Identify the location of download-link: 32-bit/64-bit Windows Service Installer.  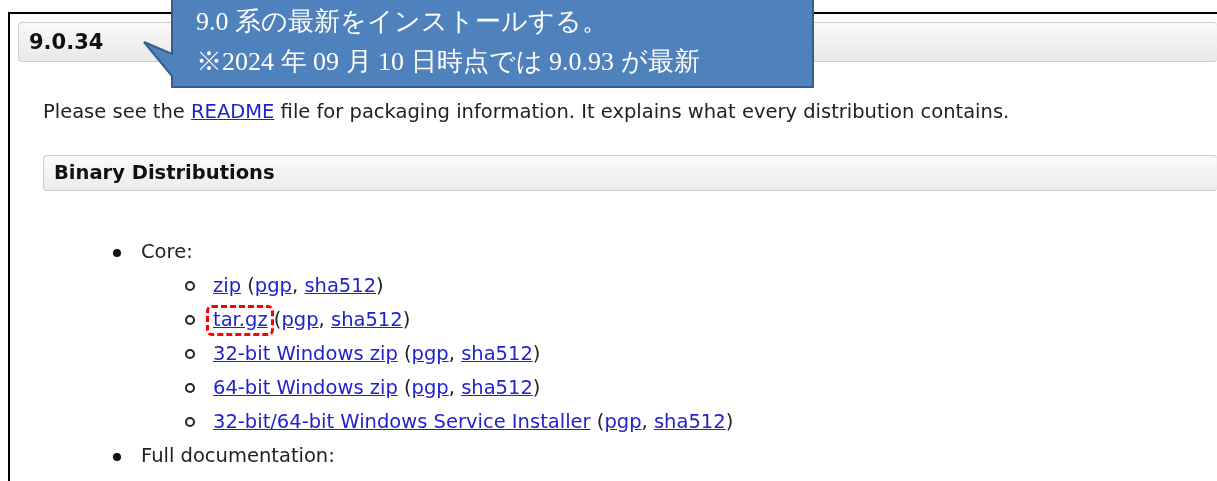
(402, 421).